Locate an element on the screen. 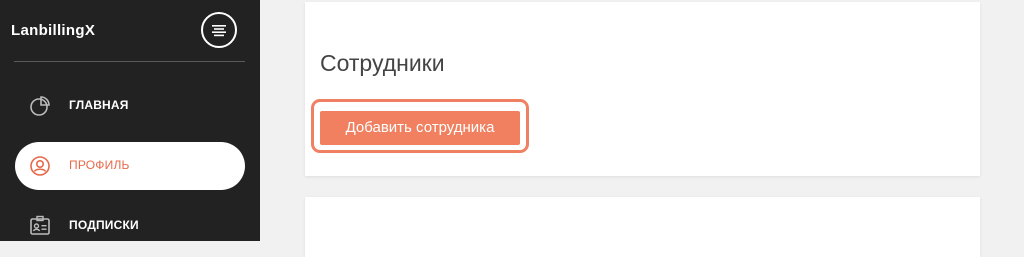 The height and width of the screenshot is (257, 1024). sidebar-divider is located at coordinates (129, 61).